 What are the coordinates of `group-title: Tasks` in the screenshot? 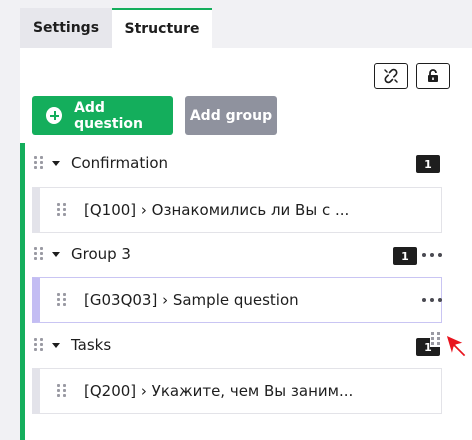 It's located at (91, 345).